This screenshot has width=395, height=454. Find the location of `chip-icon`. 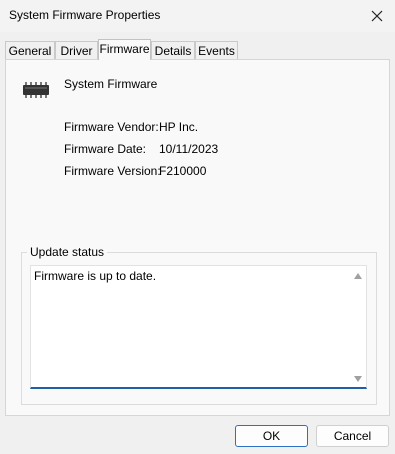

chip-icon is located at coordinates (36, 90).